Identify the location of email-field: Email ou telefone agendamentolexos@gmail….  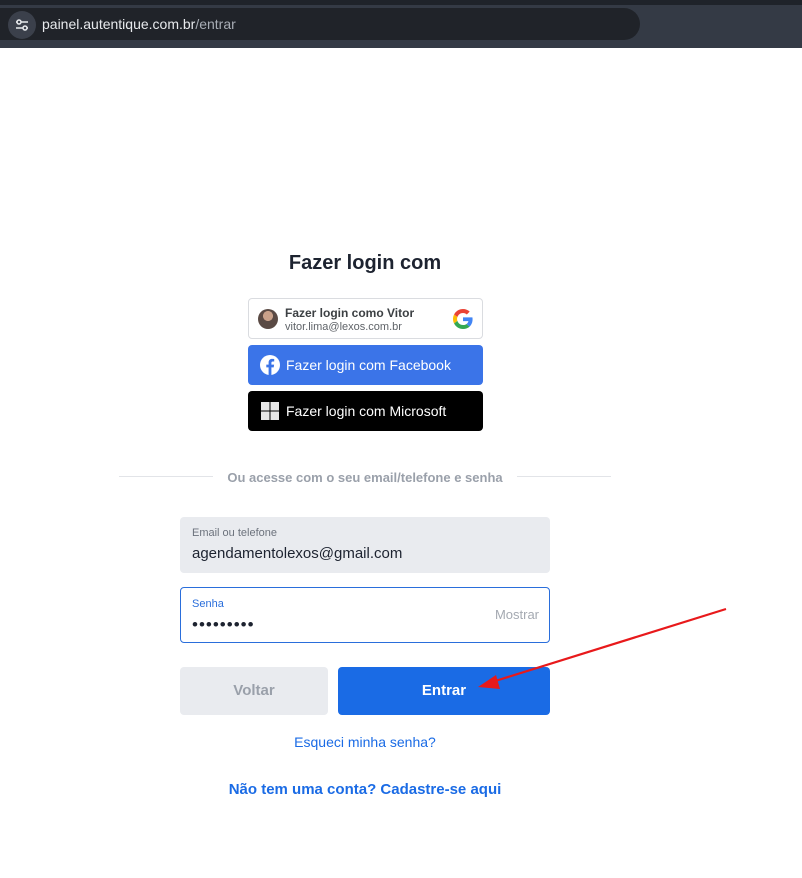
(365, 545).